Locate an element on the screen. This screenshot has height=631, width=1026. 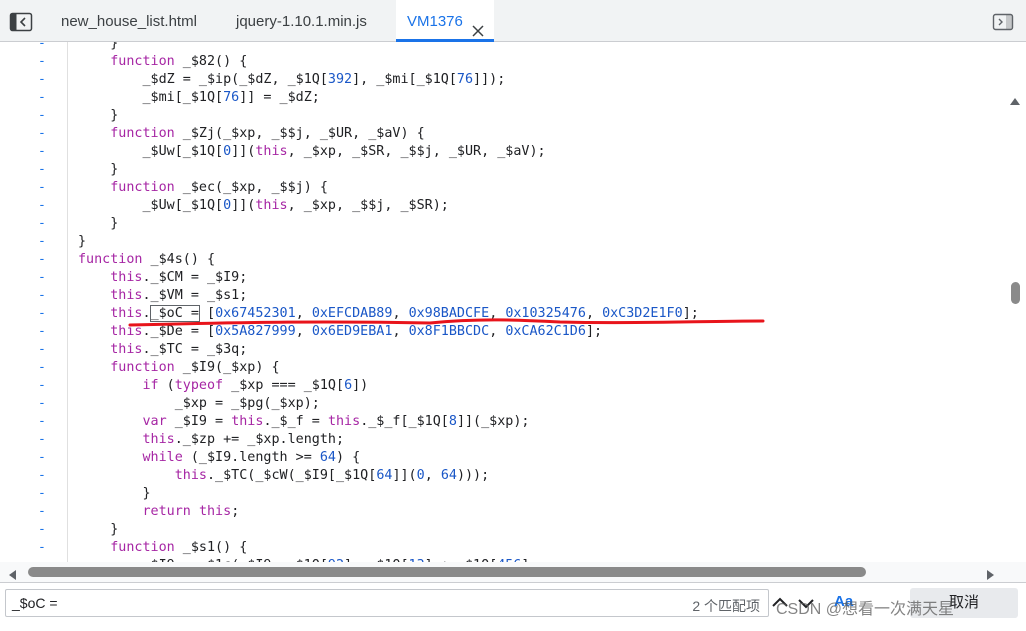
tab-label: jquery-1.10.1.min.js is located at coordinates (301, 21).